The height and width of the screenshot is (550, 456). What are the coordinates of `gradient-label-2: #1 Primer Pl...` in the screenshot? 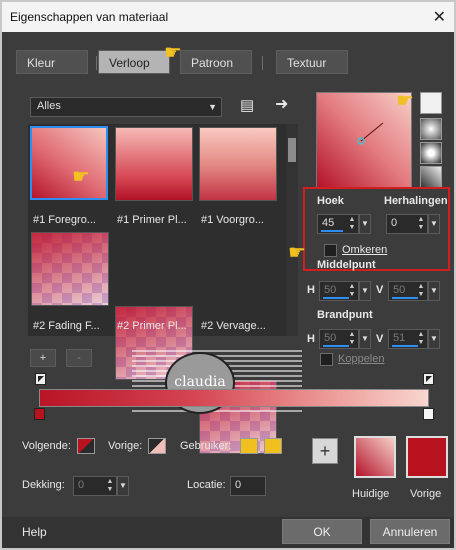 It's located at (152, 220).